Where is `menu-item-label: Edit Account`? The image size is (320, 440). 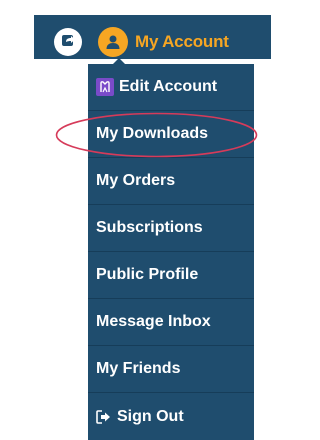 menu-item-label: Edit Account is located at coordinates (168, 86).